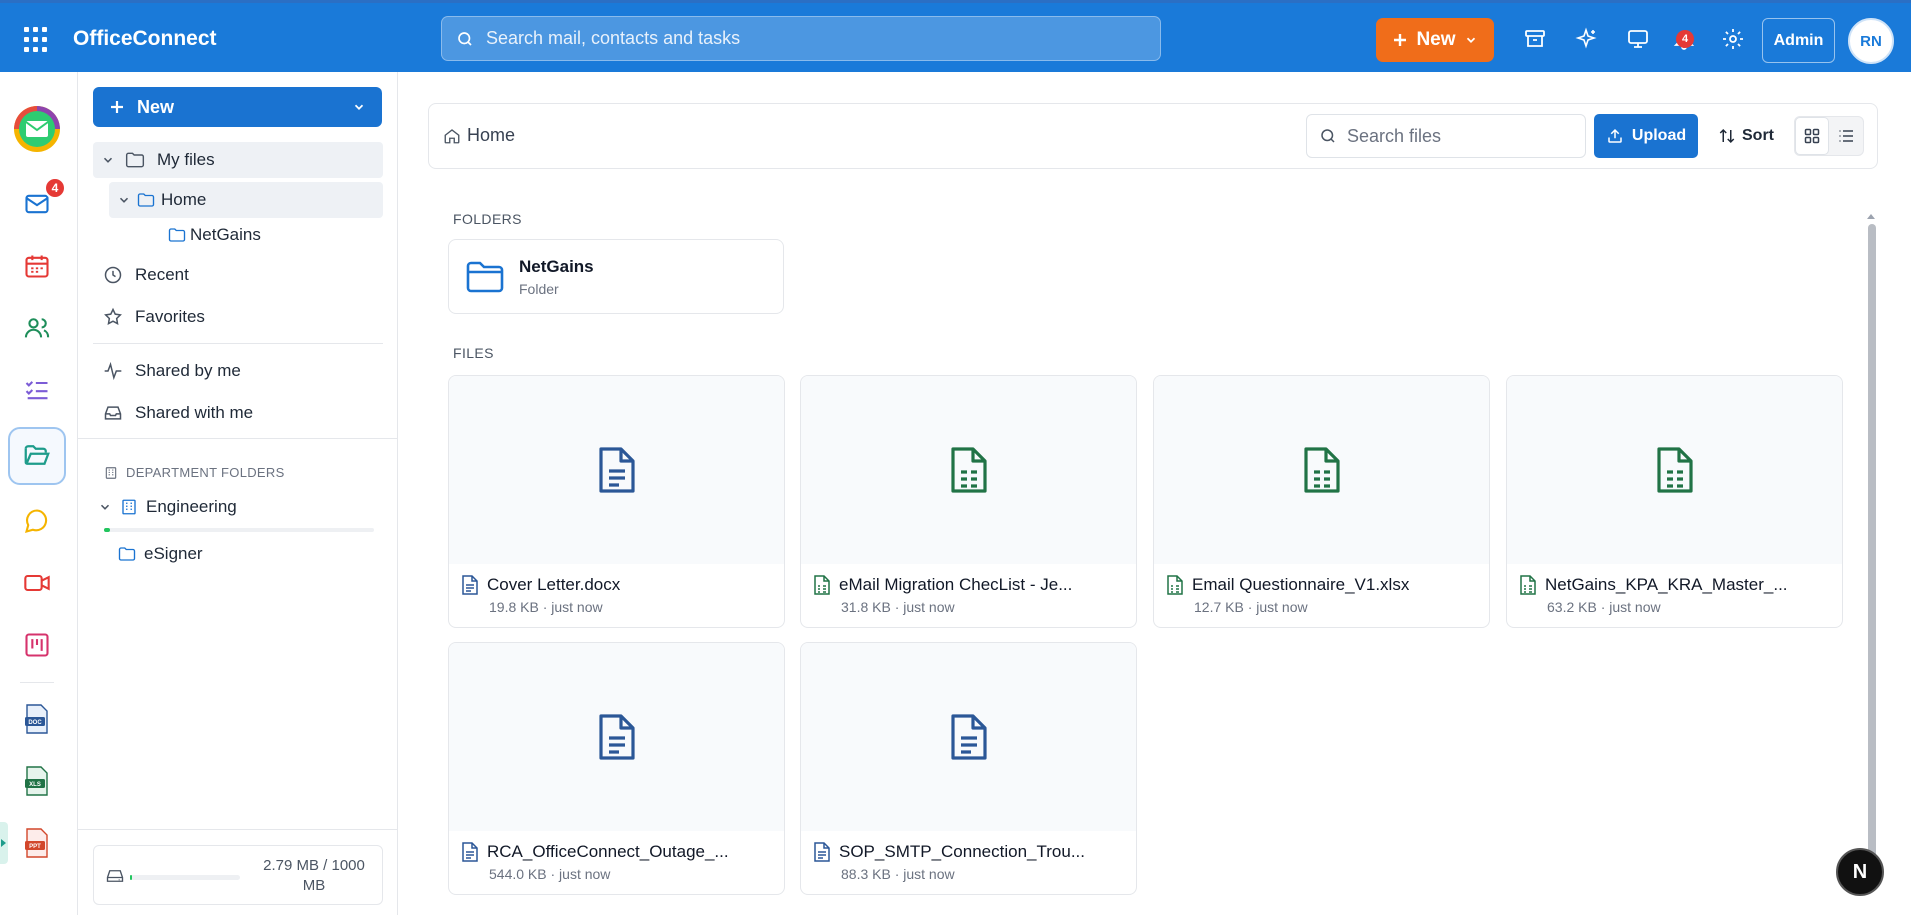 The image size is (1911, 915). I want to click on dept-engineering: Engineering, so click(238, 507).